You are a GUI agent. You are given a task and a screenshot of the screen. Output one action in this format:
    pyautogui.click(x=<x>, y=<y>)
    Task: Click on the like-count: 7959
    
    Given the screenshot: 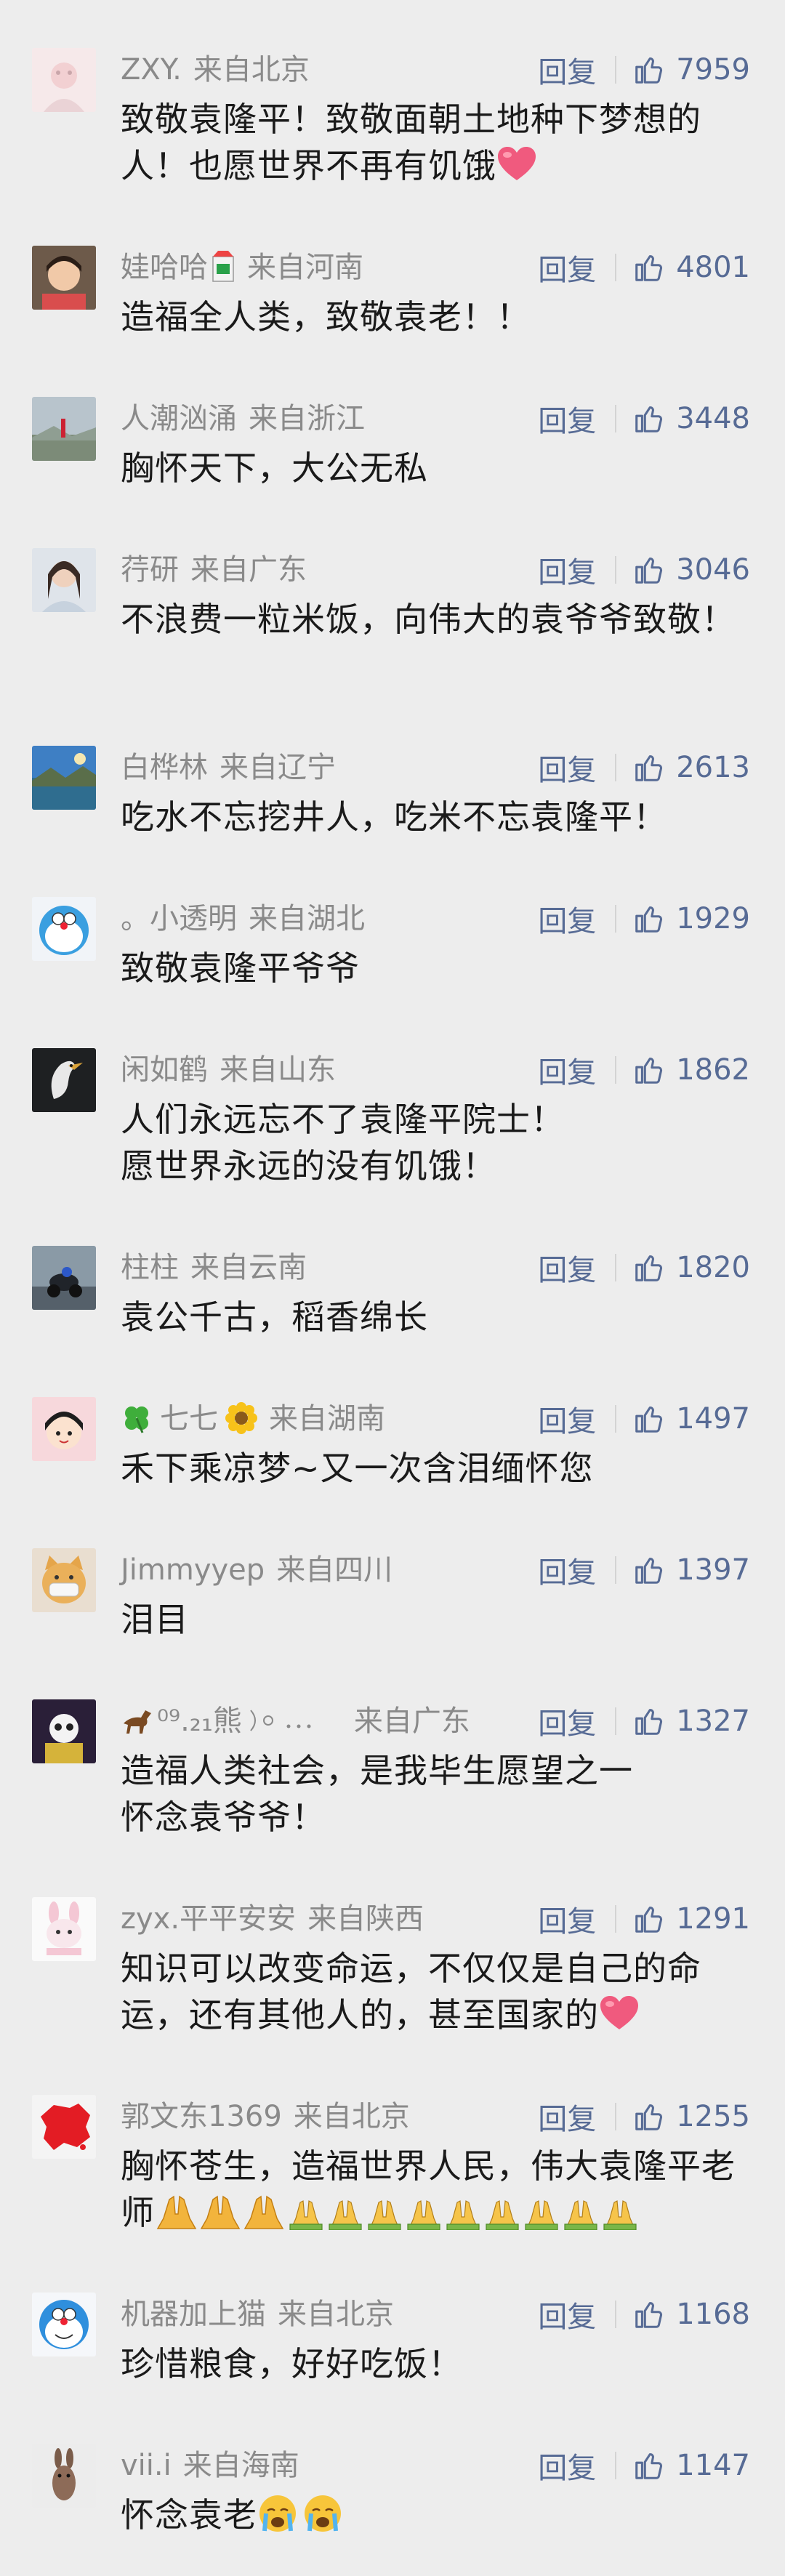 What is the action you would take?
    pyautogui.click(x=713, y=69)
    